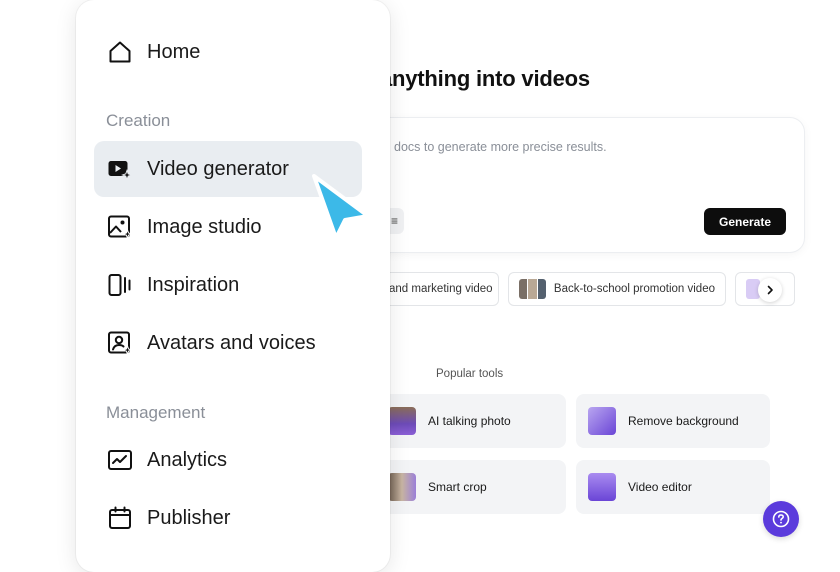 This screenshot has height=572, width=840. I want to click on image-sparkle-icon, so click(120, 227).